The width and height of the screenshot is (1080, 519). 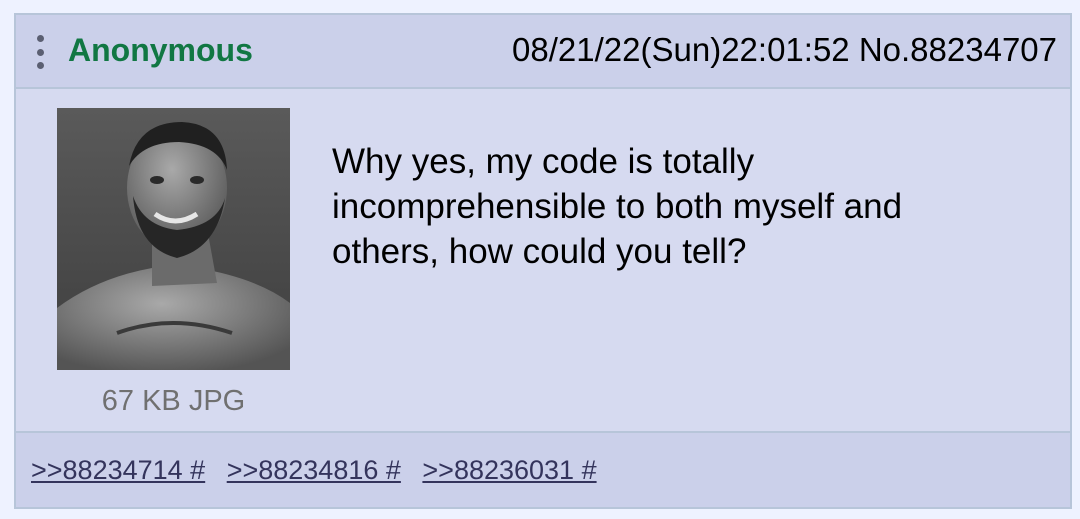 I want to click on post-image-thumbnail, so click(x=173, y=239).